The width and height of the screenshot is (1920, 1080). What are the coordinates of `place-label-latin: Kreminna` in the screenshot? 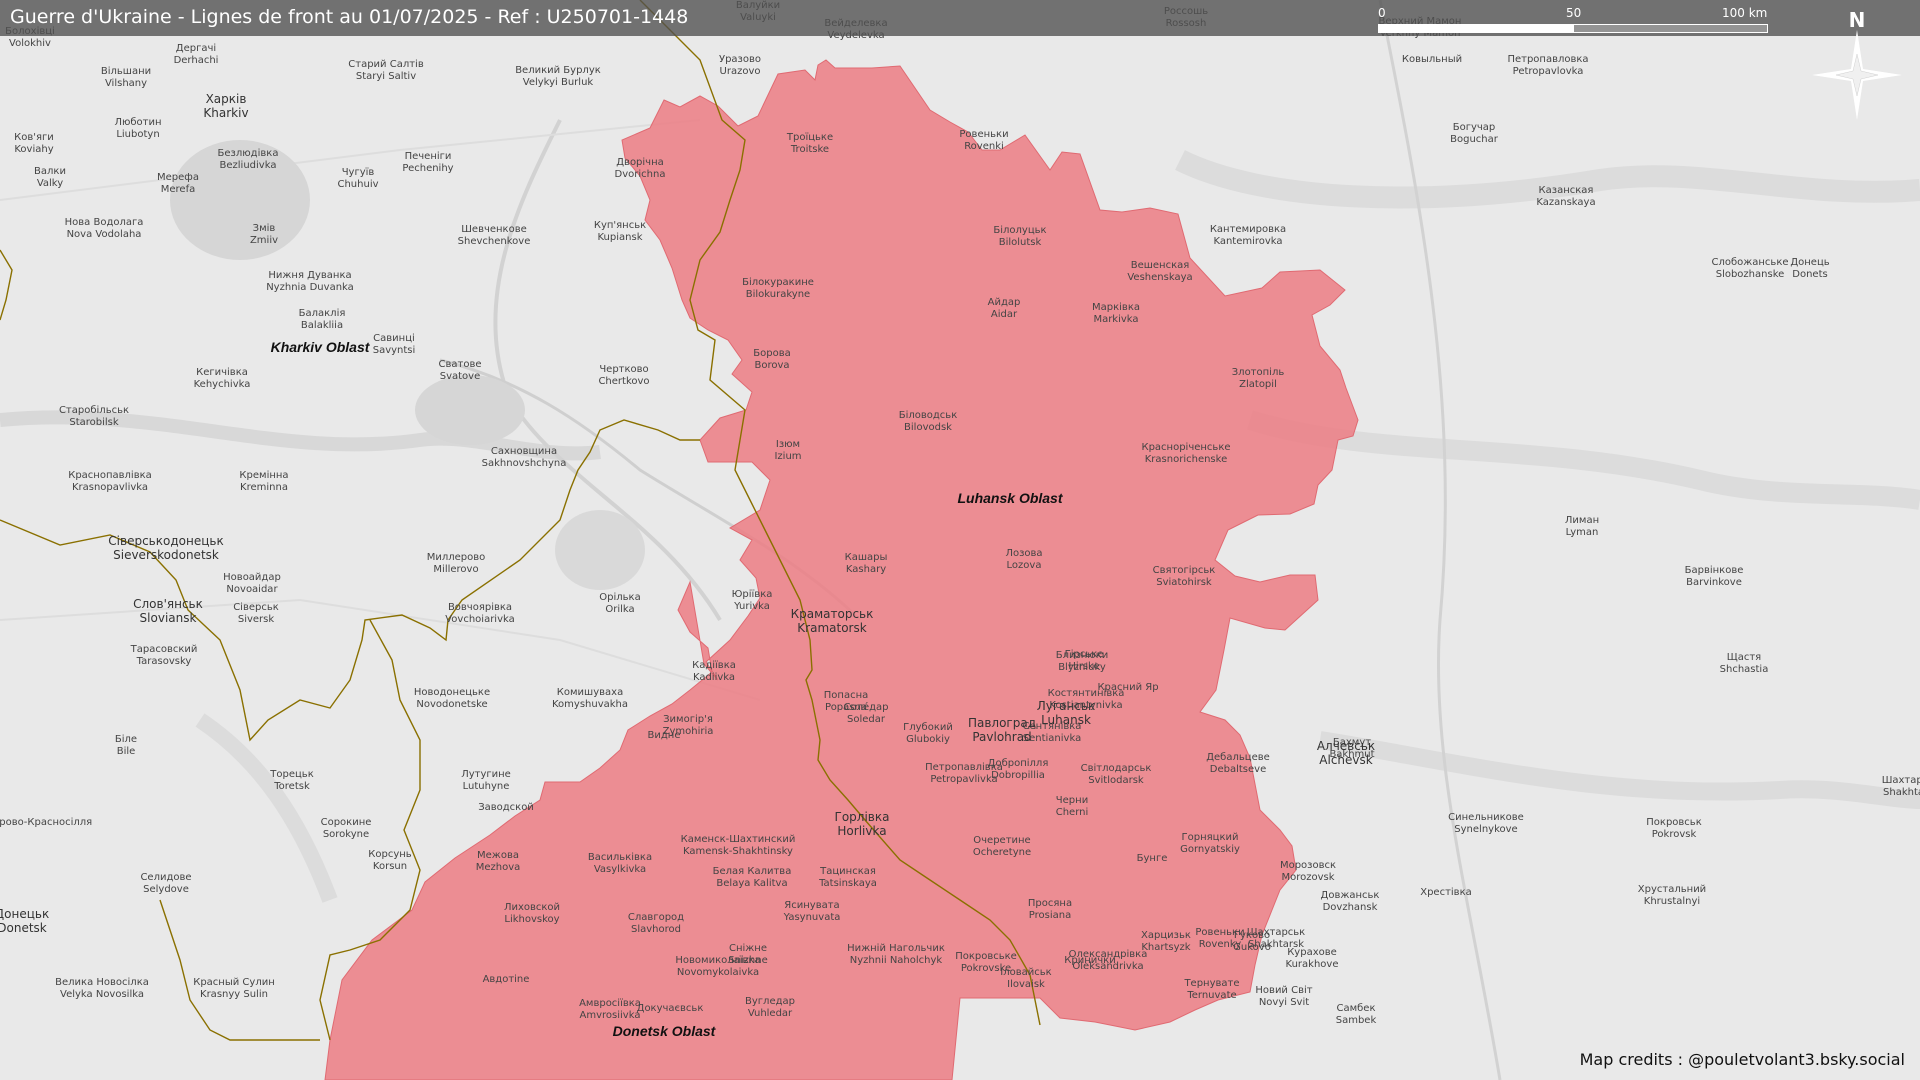 It's located at (264, 487).